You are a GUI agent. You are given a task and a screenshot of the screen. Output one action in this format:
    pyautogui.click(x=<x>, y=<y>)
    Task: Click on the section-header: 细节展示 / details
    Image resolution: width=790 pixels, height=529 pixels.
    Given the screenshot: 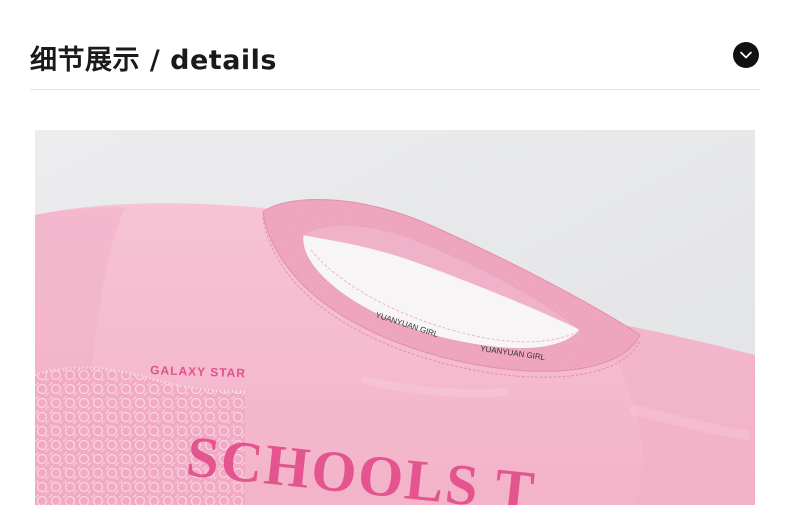 What is the action you would take?
    pyautogui.click(x=395, y=55)
    